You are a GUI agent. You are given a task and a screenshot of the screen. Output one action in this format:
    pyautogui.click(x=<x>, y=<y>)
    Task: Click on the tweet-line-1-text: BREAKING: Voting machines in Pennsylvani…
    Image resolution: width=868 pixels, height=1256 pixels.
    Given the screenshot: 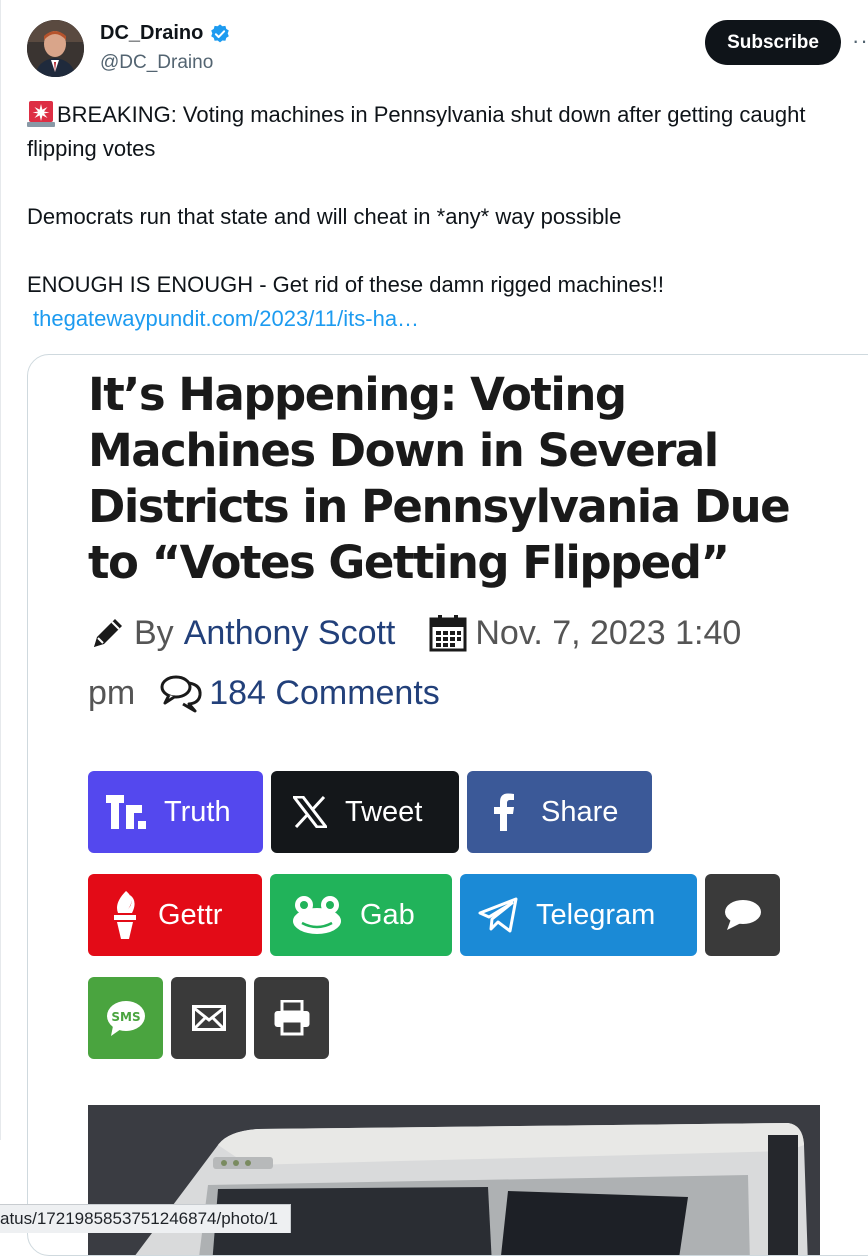 What is the action you would take?
    pyautogui.click(x=416, y=131)
    